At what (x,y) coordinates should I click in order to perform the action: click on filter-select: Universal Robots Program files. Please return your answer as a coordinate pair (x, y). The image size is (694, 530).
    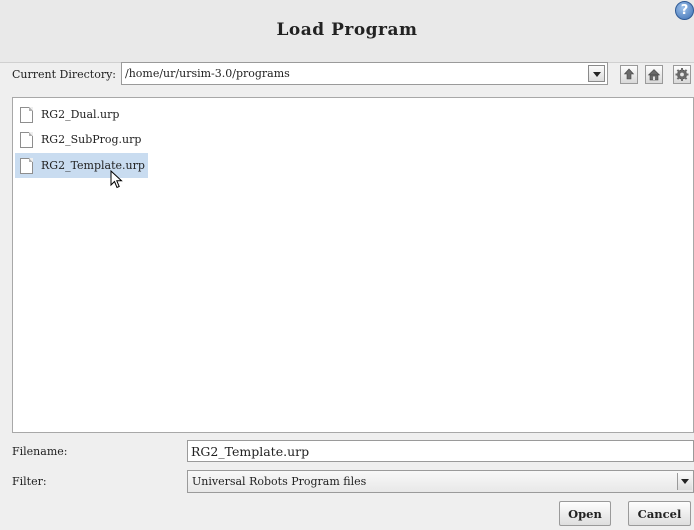
    Looking at the image, I should click on (440, 481).